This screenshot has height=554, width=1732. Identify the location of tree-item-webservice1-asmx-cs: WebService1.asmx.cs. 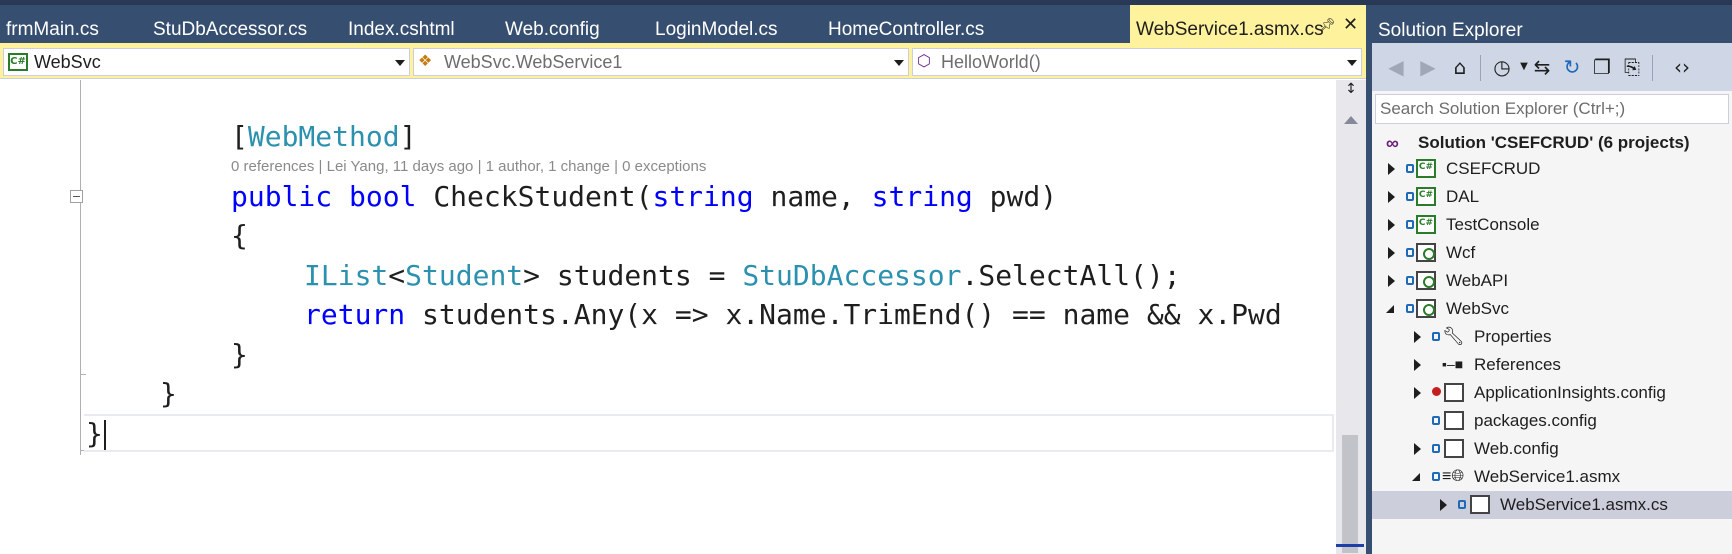
(1552, 505).